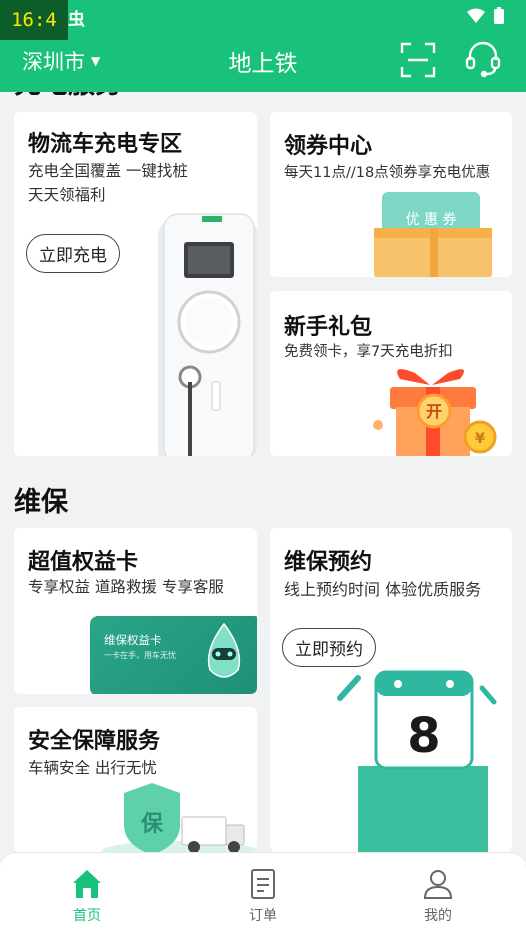 This screenshot has height=936, width=526. Describe the element at coordinates (263, 20) in the screenshot. I see `status-bar: 16:4 虫` at that location.